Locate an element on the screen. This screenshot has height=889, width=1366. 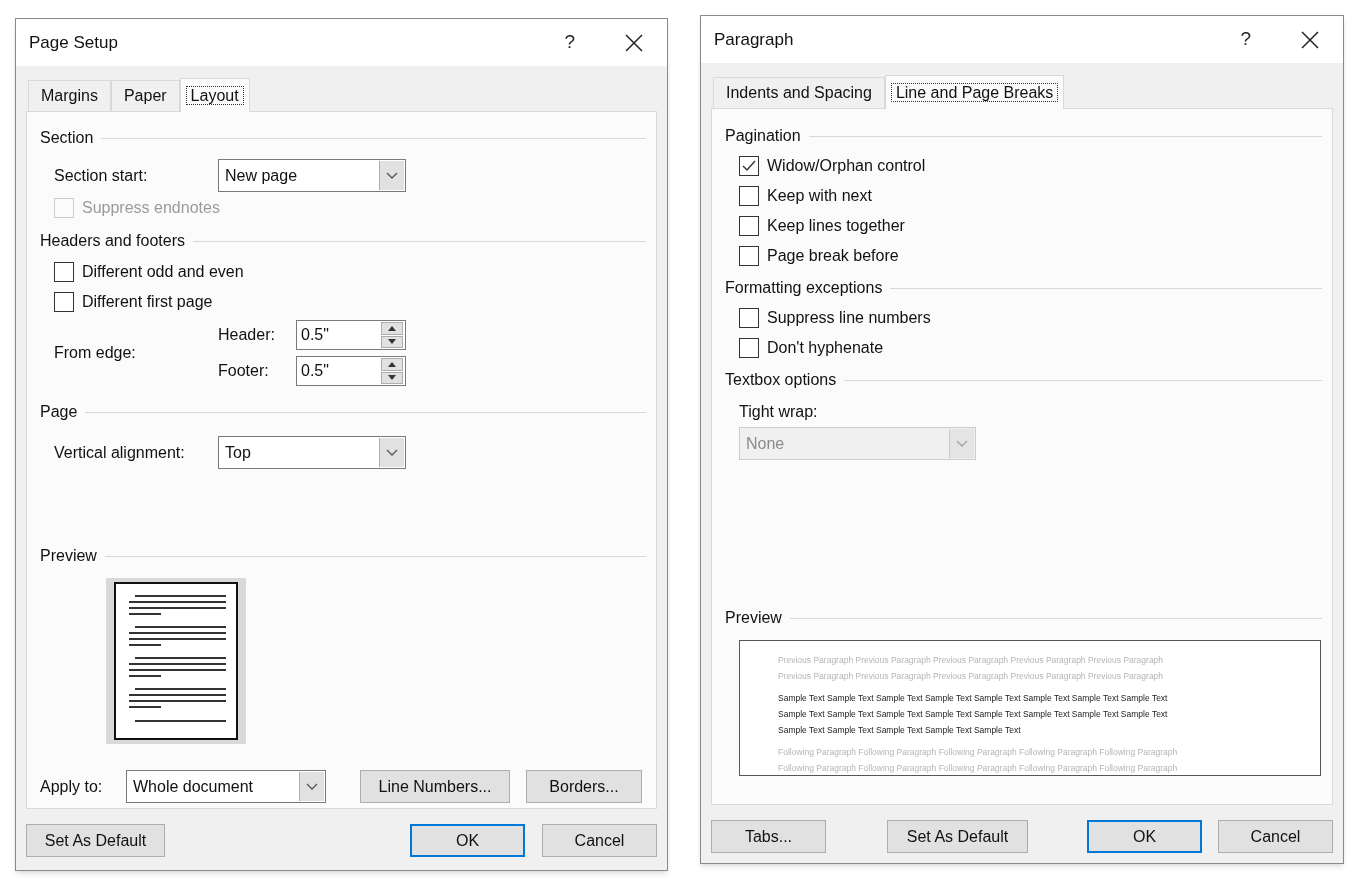
checkbox-label: Suppress line numbers is located at coordinates (849, 318).